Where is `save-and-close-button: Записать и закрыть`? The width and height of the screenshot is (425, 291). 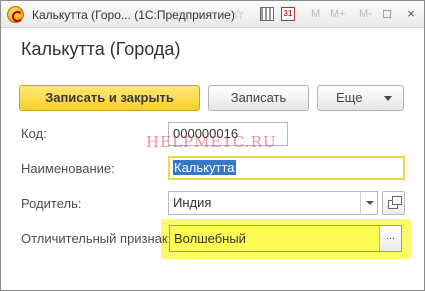
save-and-close-button: Записать и закрыть is located at coordinates (109, 98).